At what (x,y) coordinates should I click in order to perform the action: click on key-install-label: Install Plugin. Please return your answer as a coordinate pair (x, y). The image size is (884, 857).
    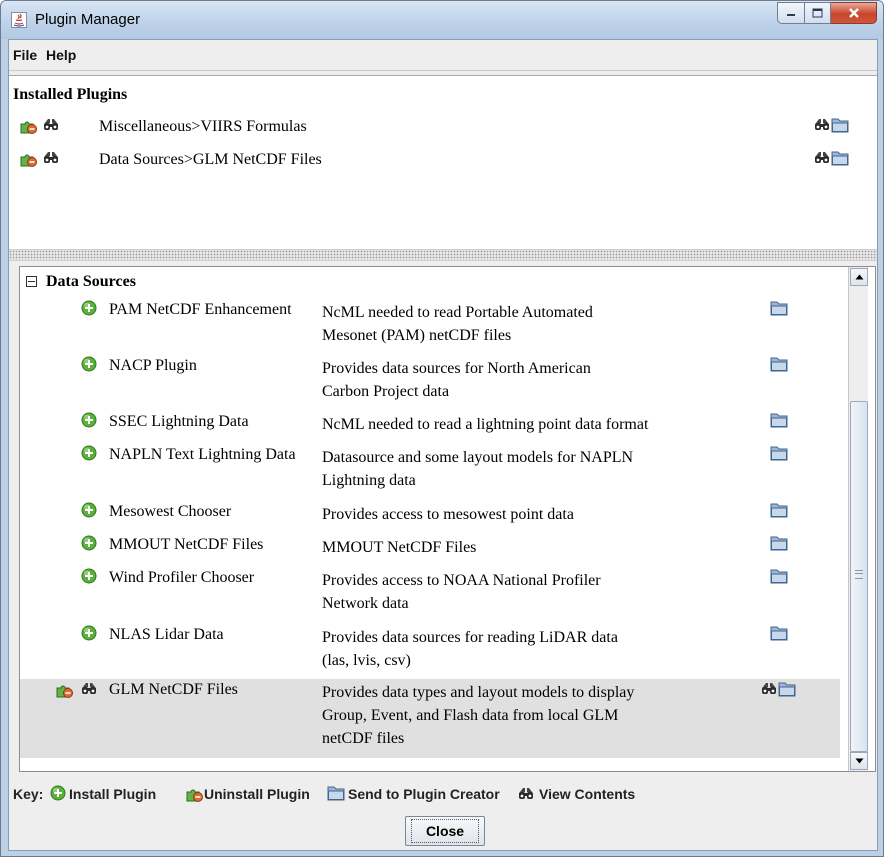
    Looking at the image, I should click on (113, 794).